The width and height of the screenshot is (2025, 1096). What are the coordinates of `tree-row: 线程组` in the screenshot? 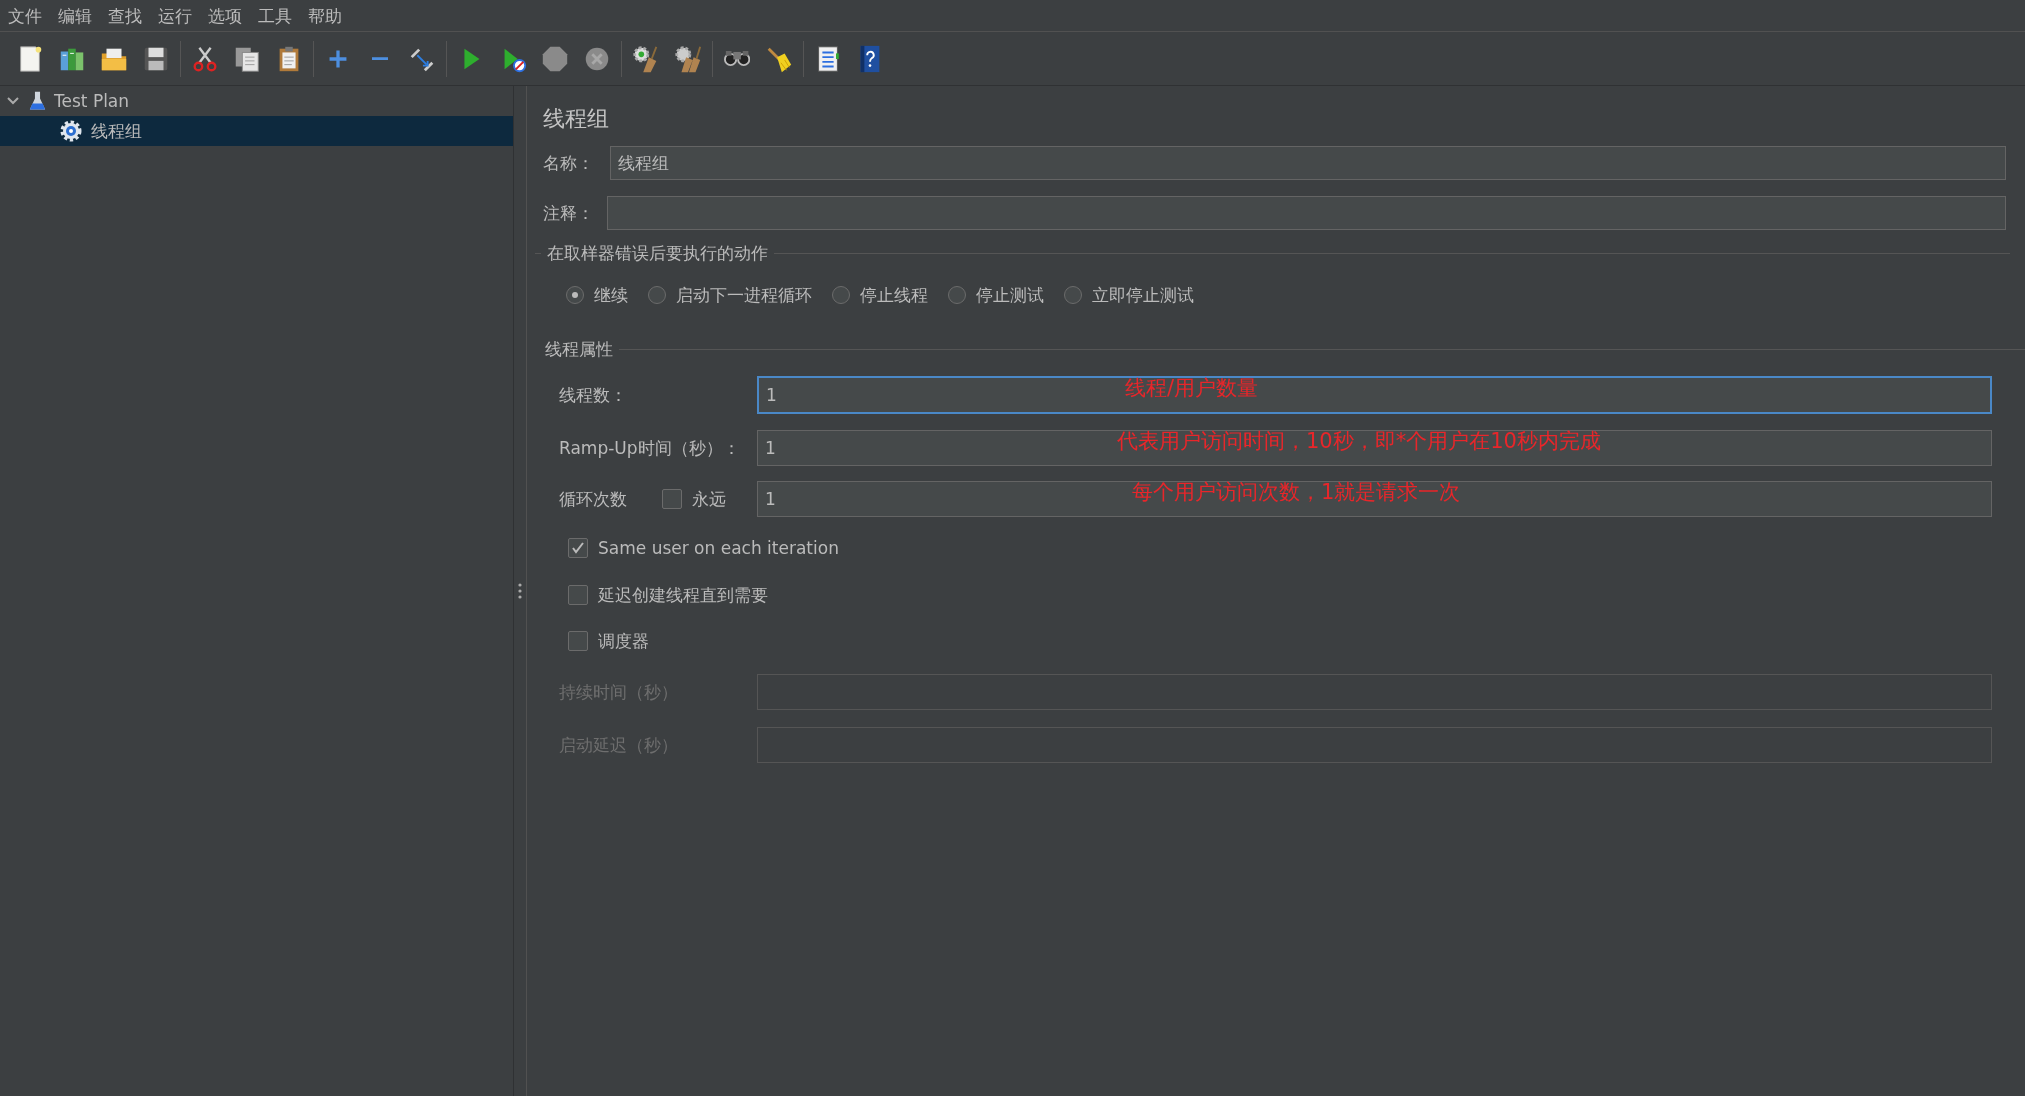 It's located at (256, 131).